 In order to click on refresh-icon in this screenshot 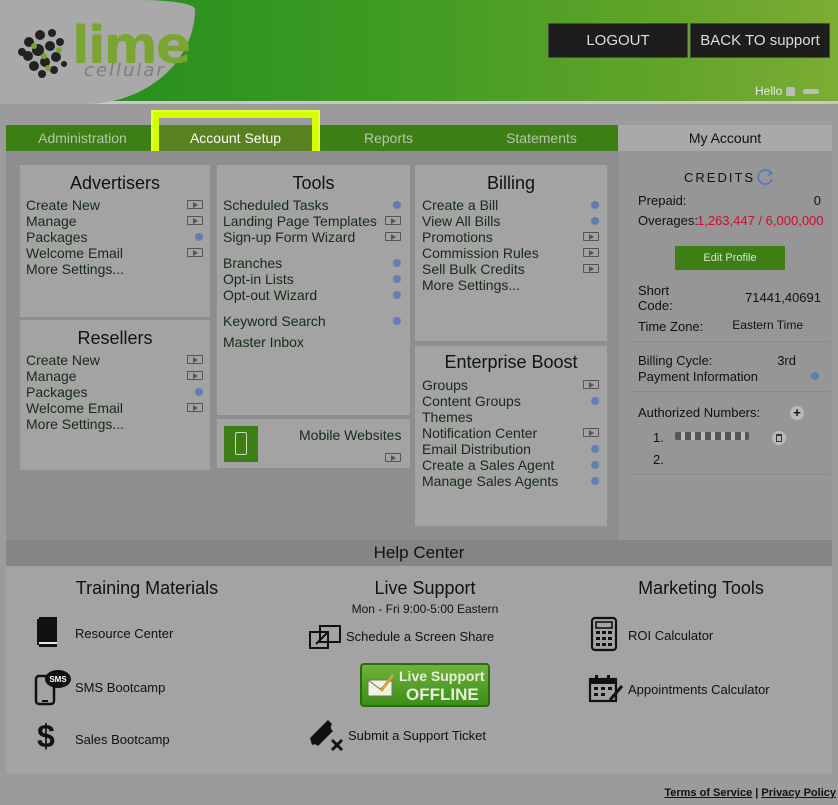, I will do `click(765, 177)`.